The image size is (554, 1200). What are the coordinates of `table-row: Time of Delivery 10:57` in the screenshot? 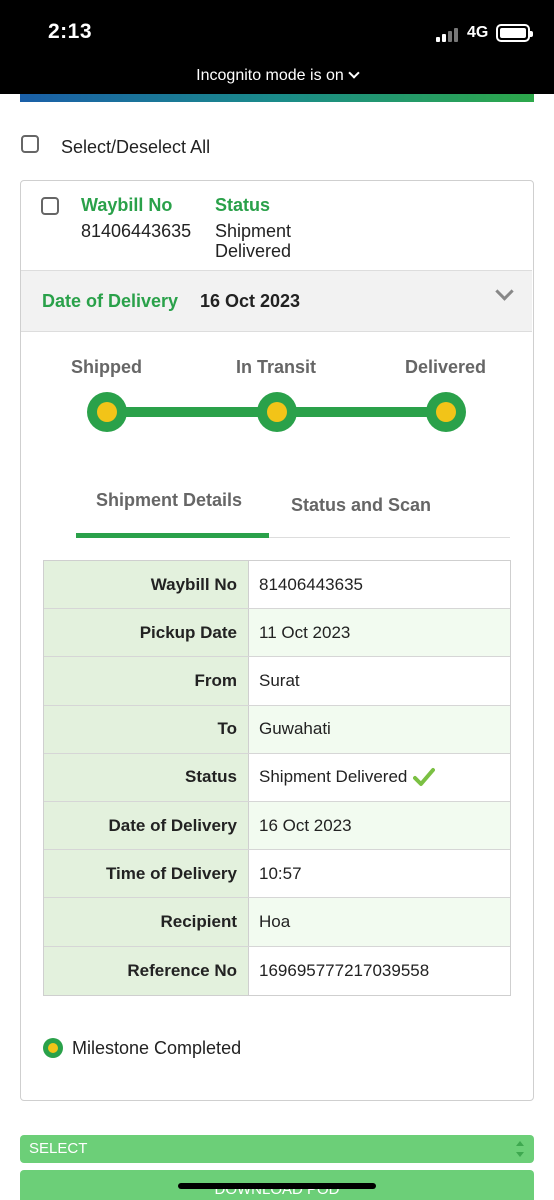 It's located at (277, 874).